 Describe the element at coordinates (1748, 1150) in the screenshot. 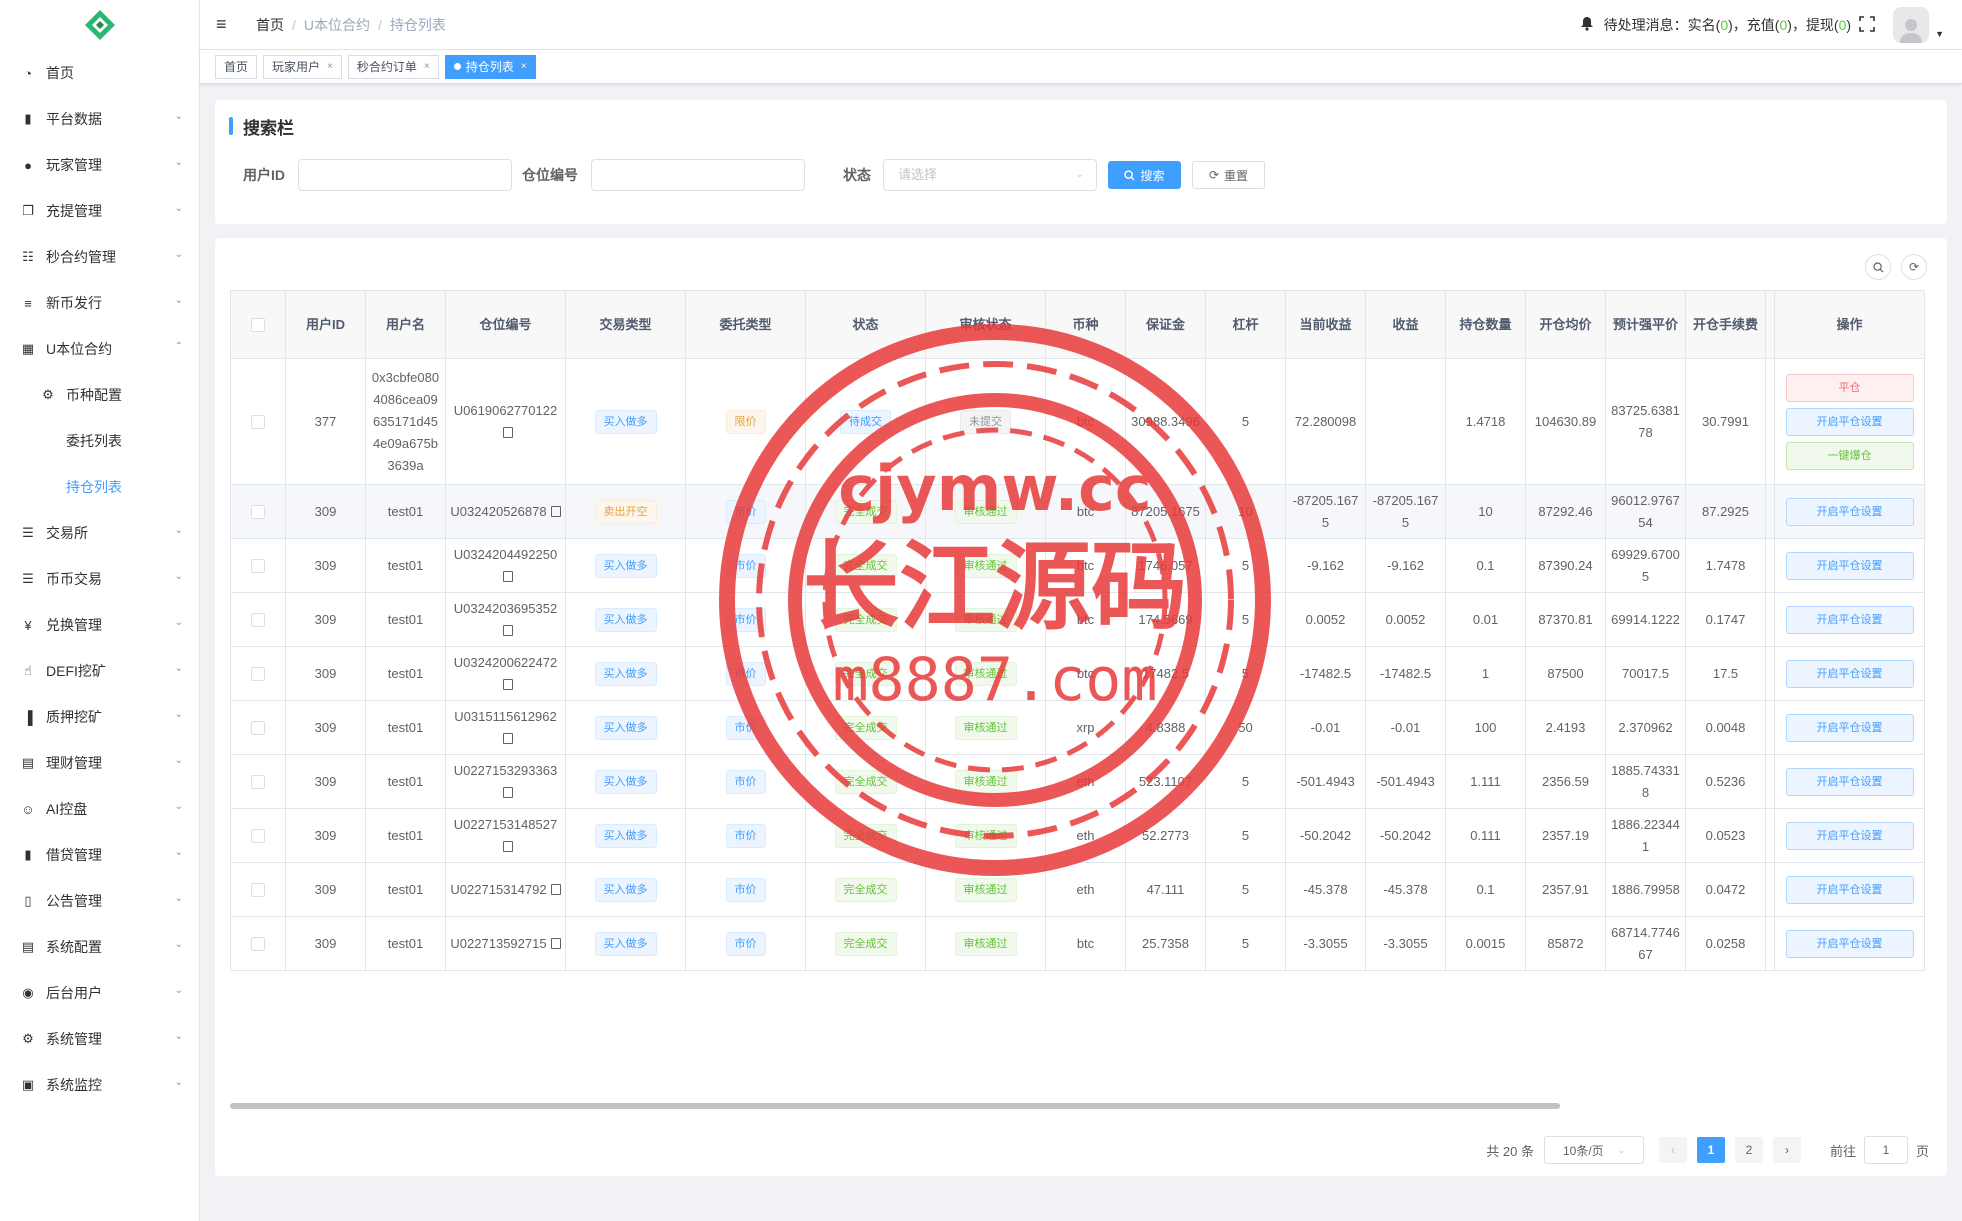

I see `page-2-button: 2` at that location.